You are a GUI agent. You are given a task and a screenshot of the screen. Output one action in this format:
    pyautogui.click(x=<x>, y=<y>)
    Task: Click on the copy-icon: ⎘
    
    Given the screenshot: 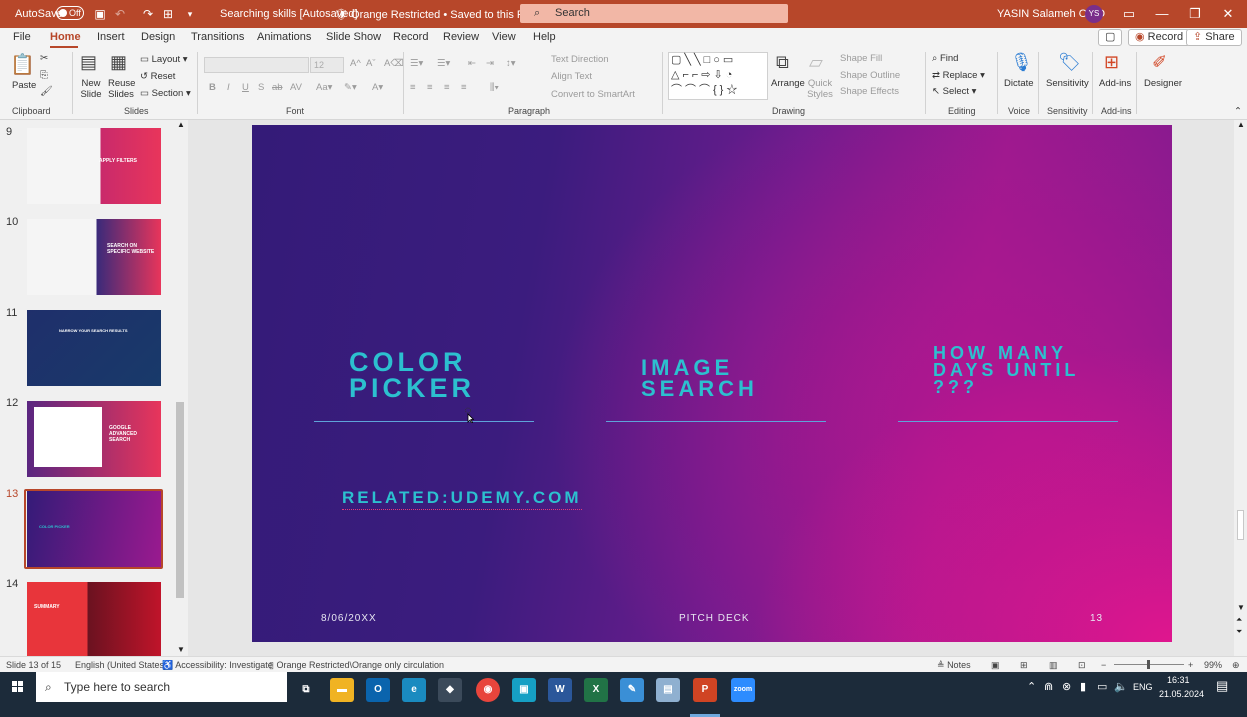 What is the action you would take?
    pyautogui.click(x=44, y=75)
    